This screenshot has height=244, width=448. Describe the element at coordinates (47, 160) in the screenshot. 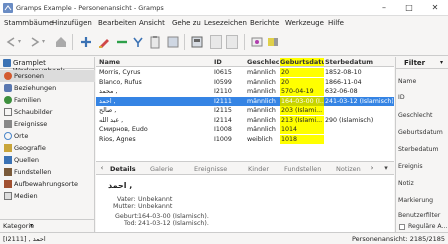

I see `sidebar-item-quellen: Quellen` at that location.